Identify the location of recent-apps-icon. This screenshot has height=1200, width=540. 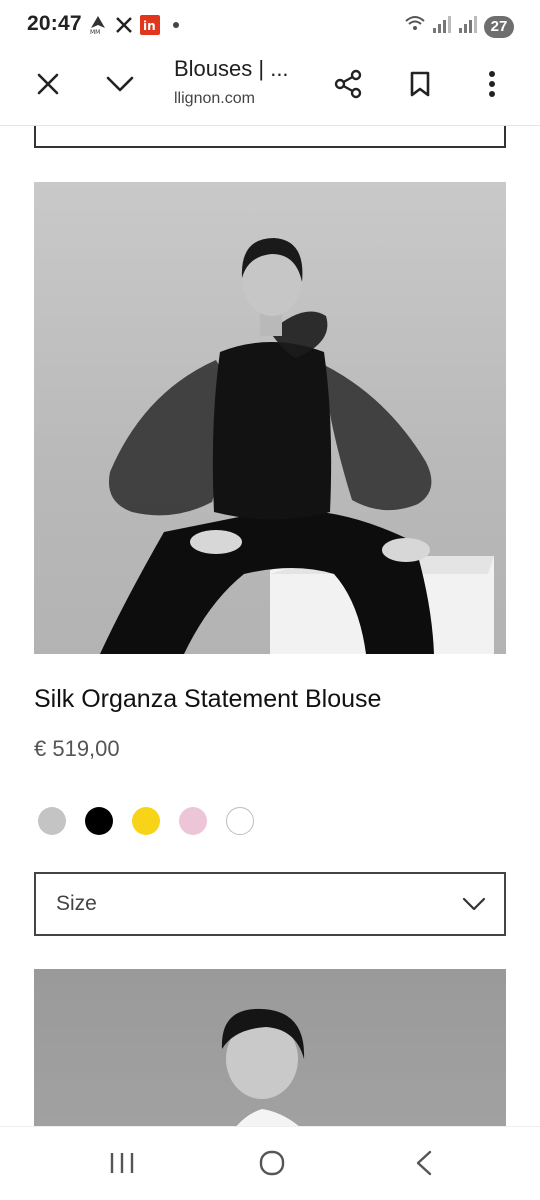
(122, 1163).